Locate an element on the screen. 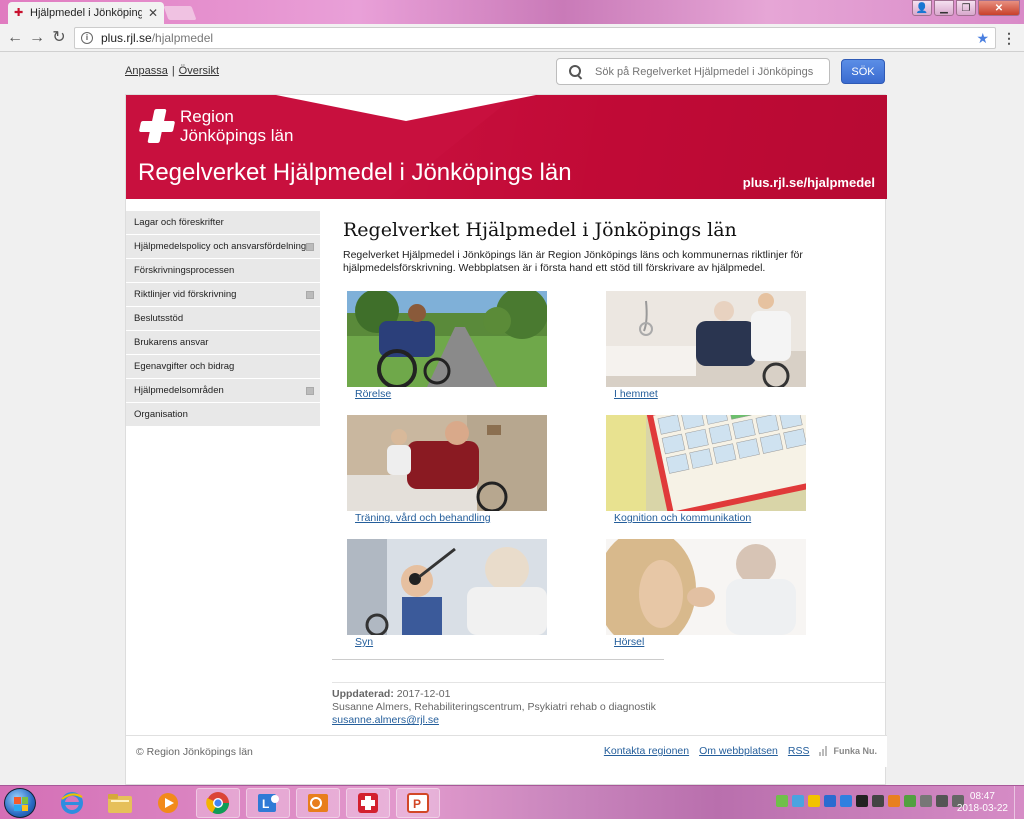 The height and width of the screenshot is (819, 1024). author-email-link: susanne.almers@rjl.se is located at coordinates (385, 720).